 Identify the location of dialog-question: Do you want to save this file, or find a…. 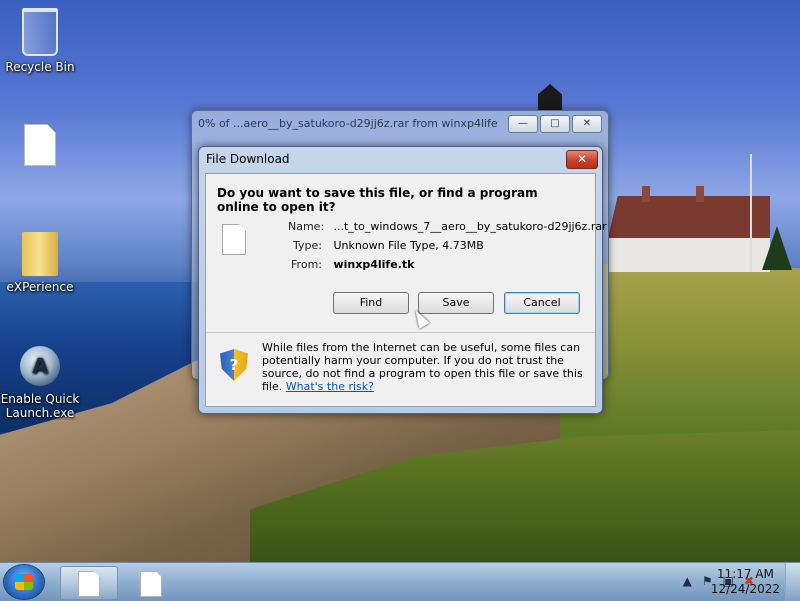
(377, 200).